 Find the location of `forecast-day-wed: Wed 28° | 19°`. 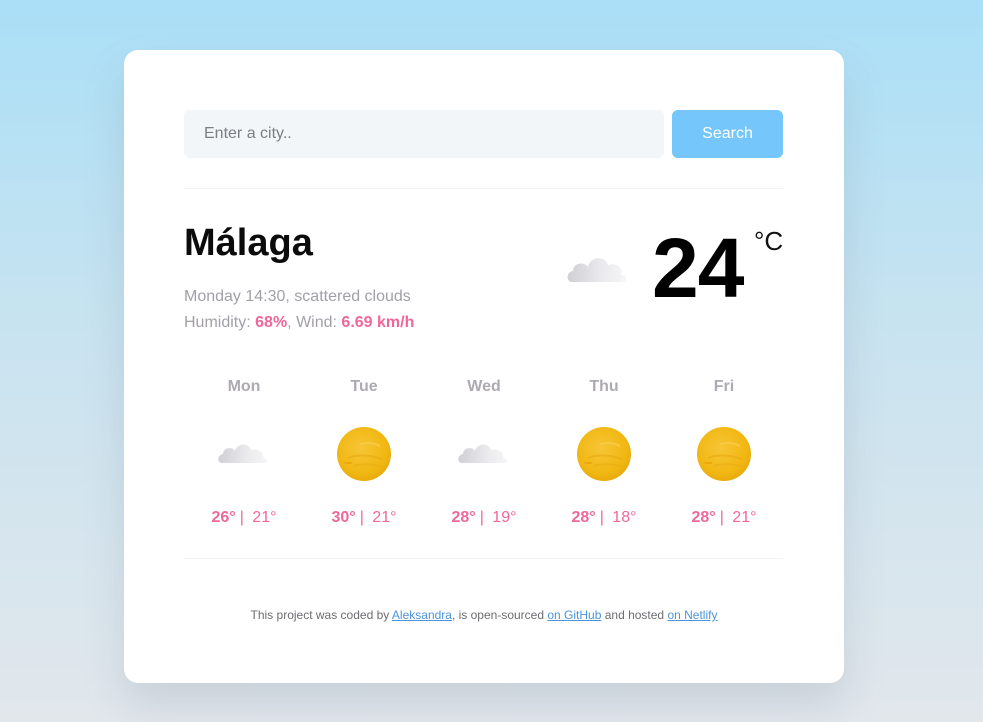

forecast-day-wed: Wed 28° | 19° is located at coordinates (484, 458).